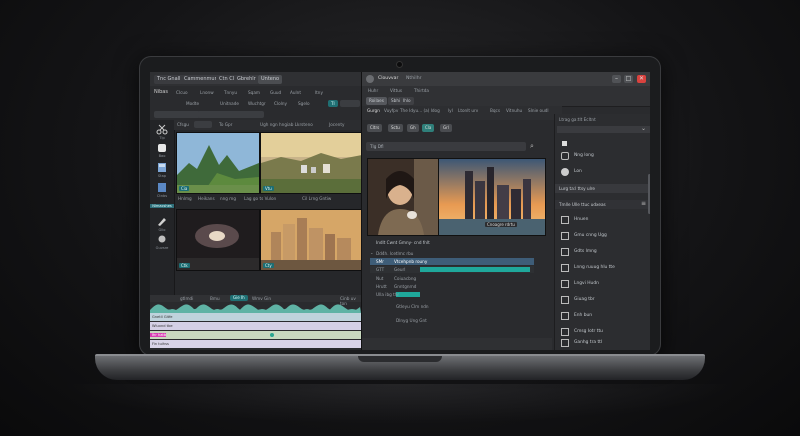 The image size is (800, 436). I want to click on action-button: Grl, so click(446, 128).